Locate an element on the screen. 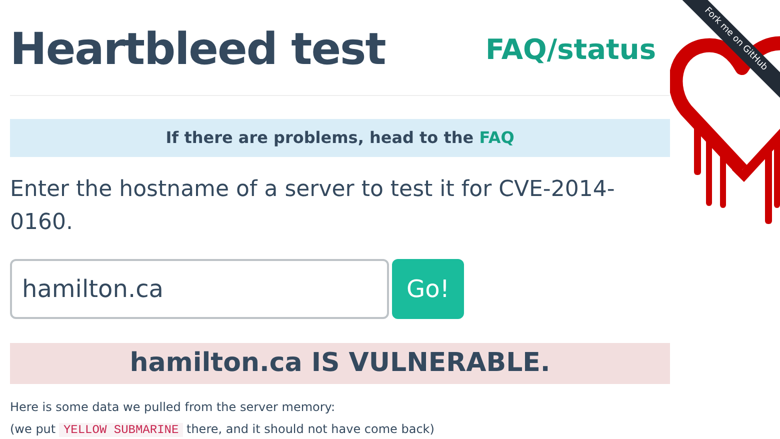 The width and height of the screenshot is (780, 439). go-button: Go! is located at coordinates (428, 289).